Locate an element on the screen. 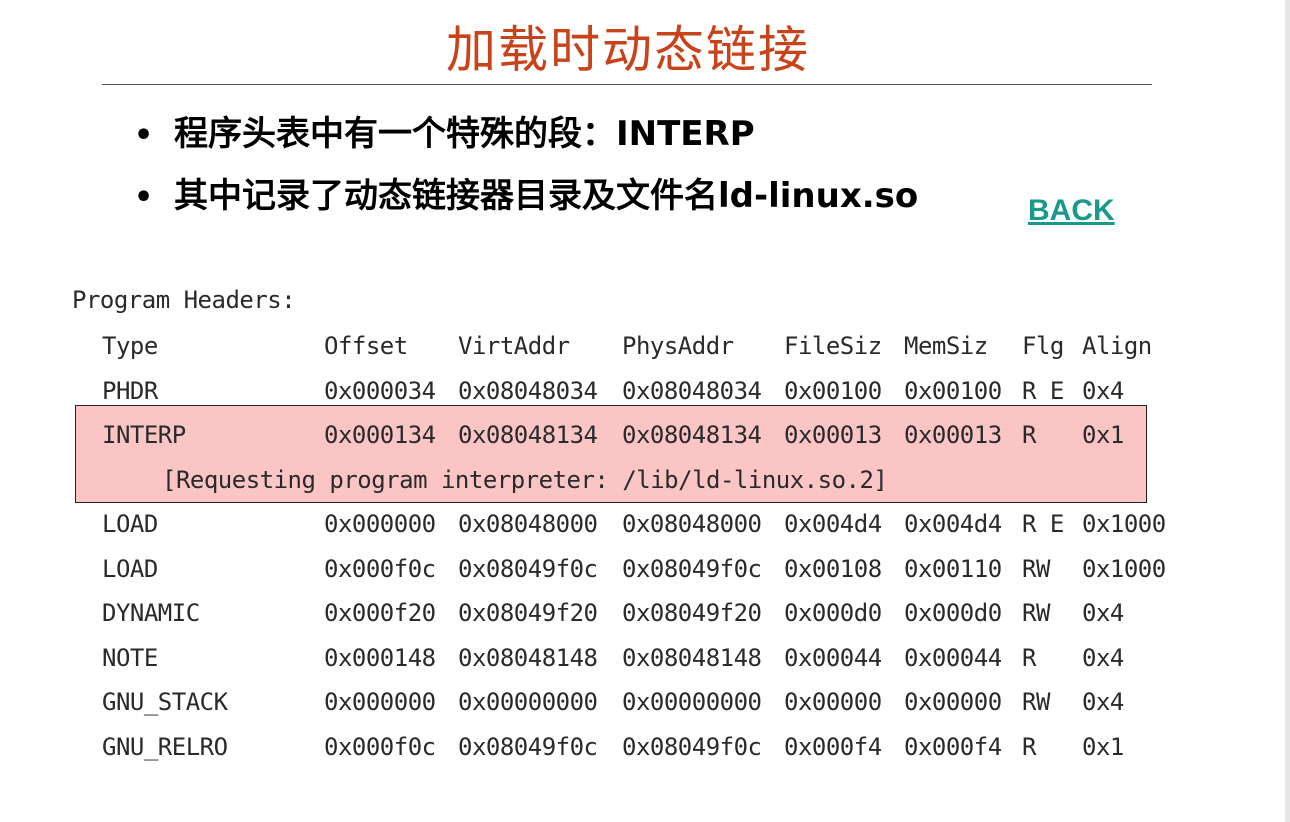 This screenshot has width=1290, height=822. program-headers-heading: Program Headers: is located at coordinates (184, 300).